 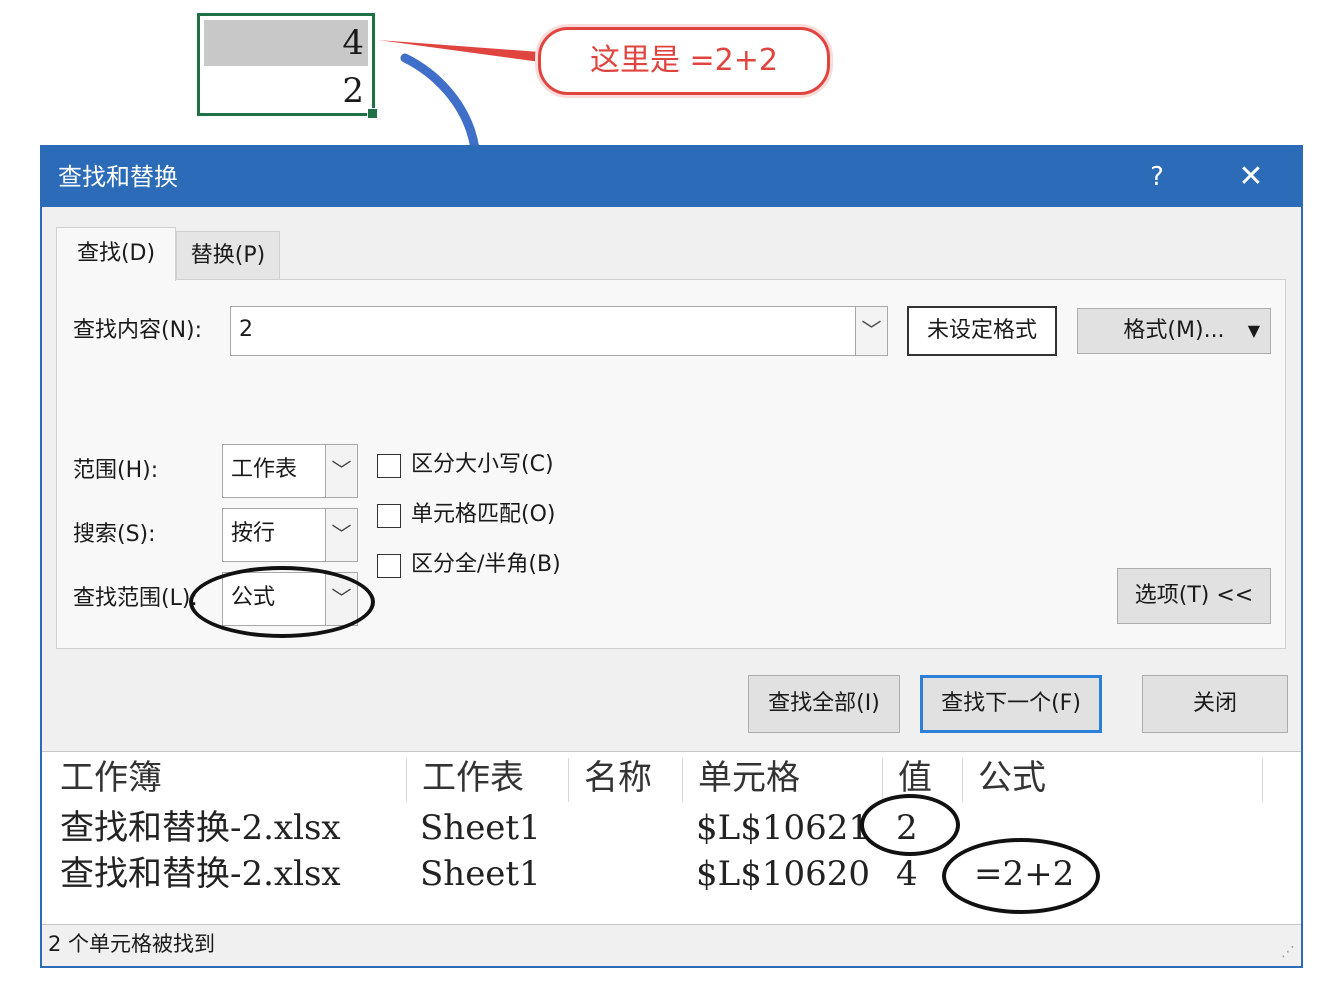 What do you see at coordinates (116, 254) in the screenshot?
I see `tab-find: 查找(D)` at bounding box center [116, 254].